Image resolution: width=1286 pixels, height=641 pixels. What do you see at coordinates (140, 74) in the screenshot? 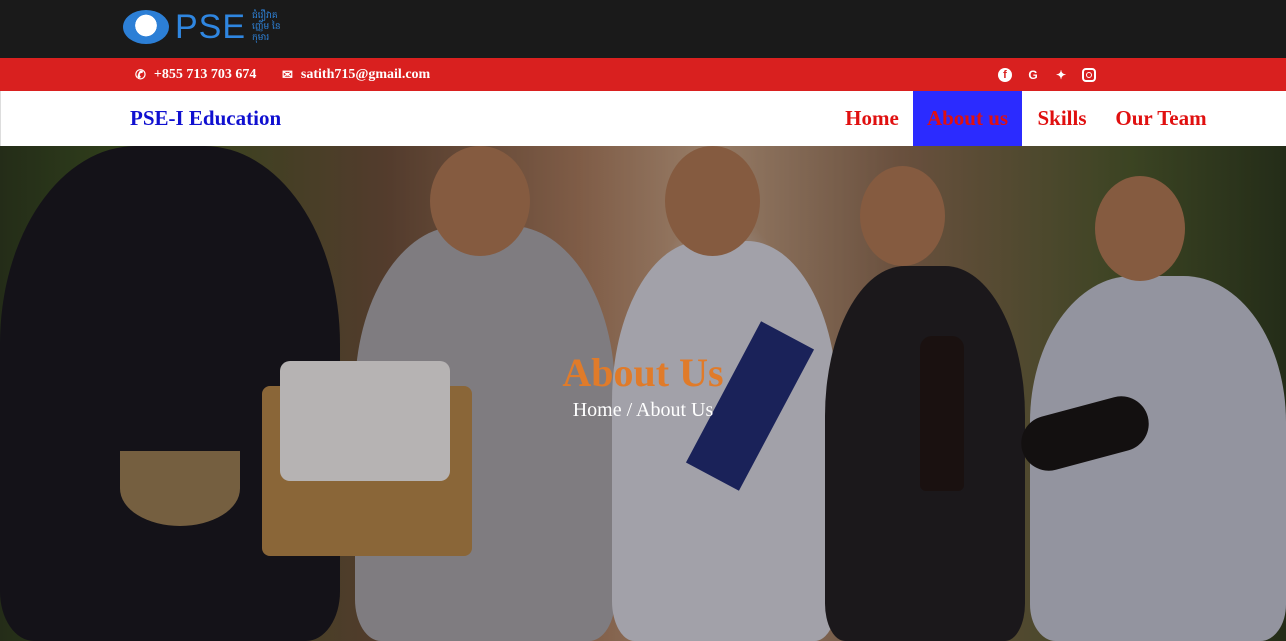
I see `phone-icon: ✆` at bounding box center [140, 74].